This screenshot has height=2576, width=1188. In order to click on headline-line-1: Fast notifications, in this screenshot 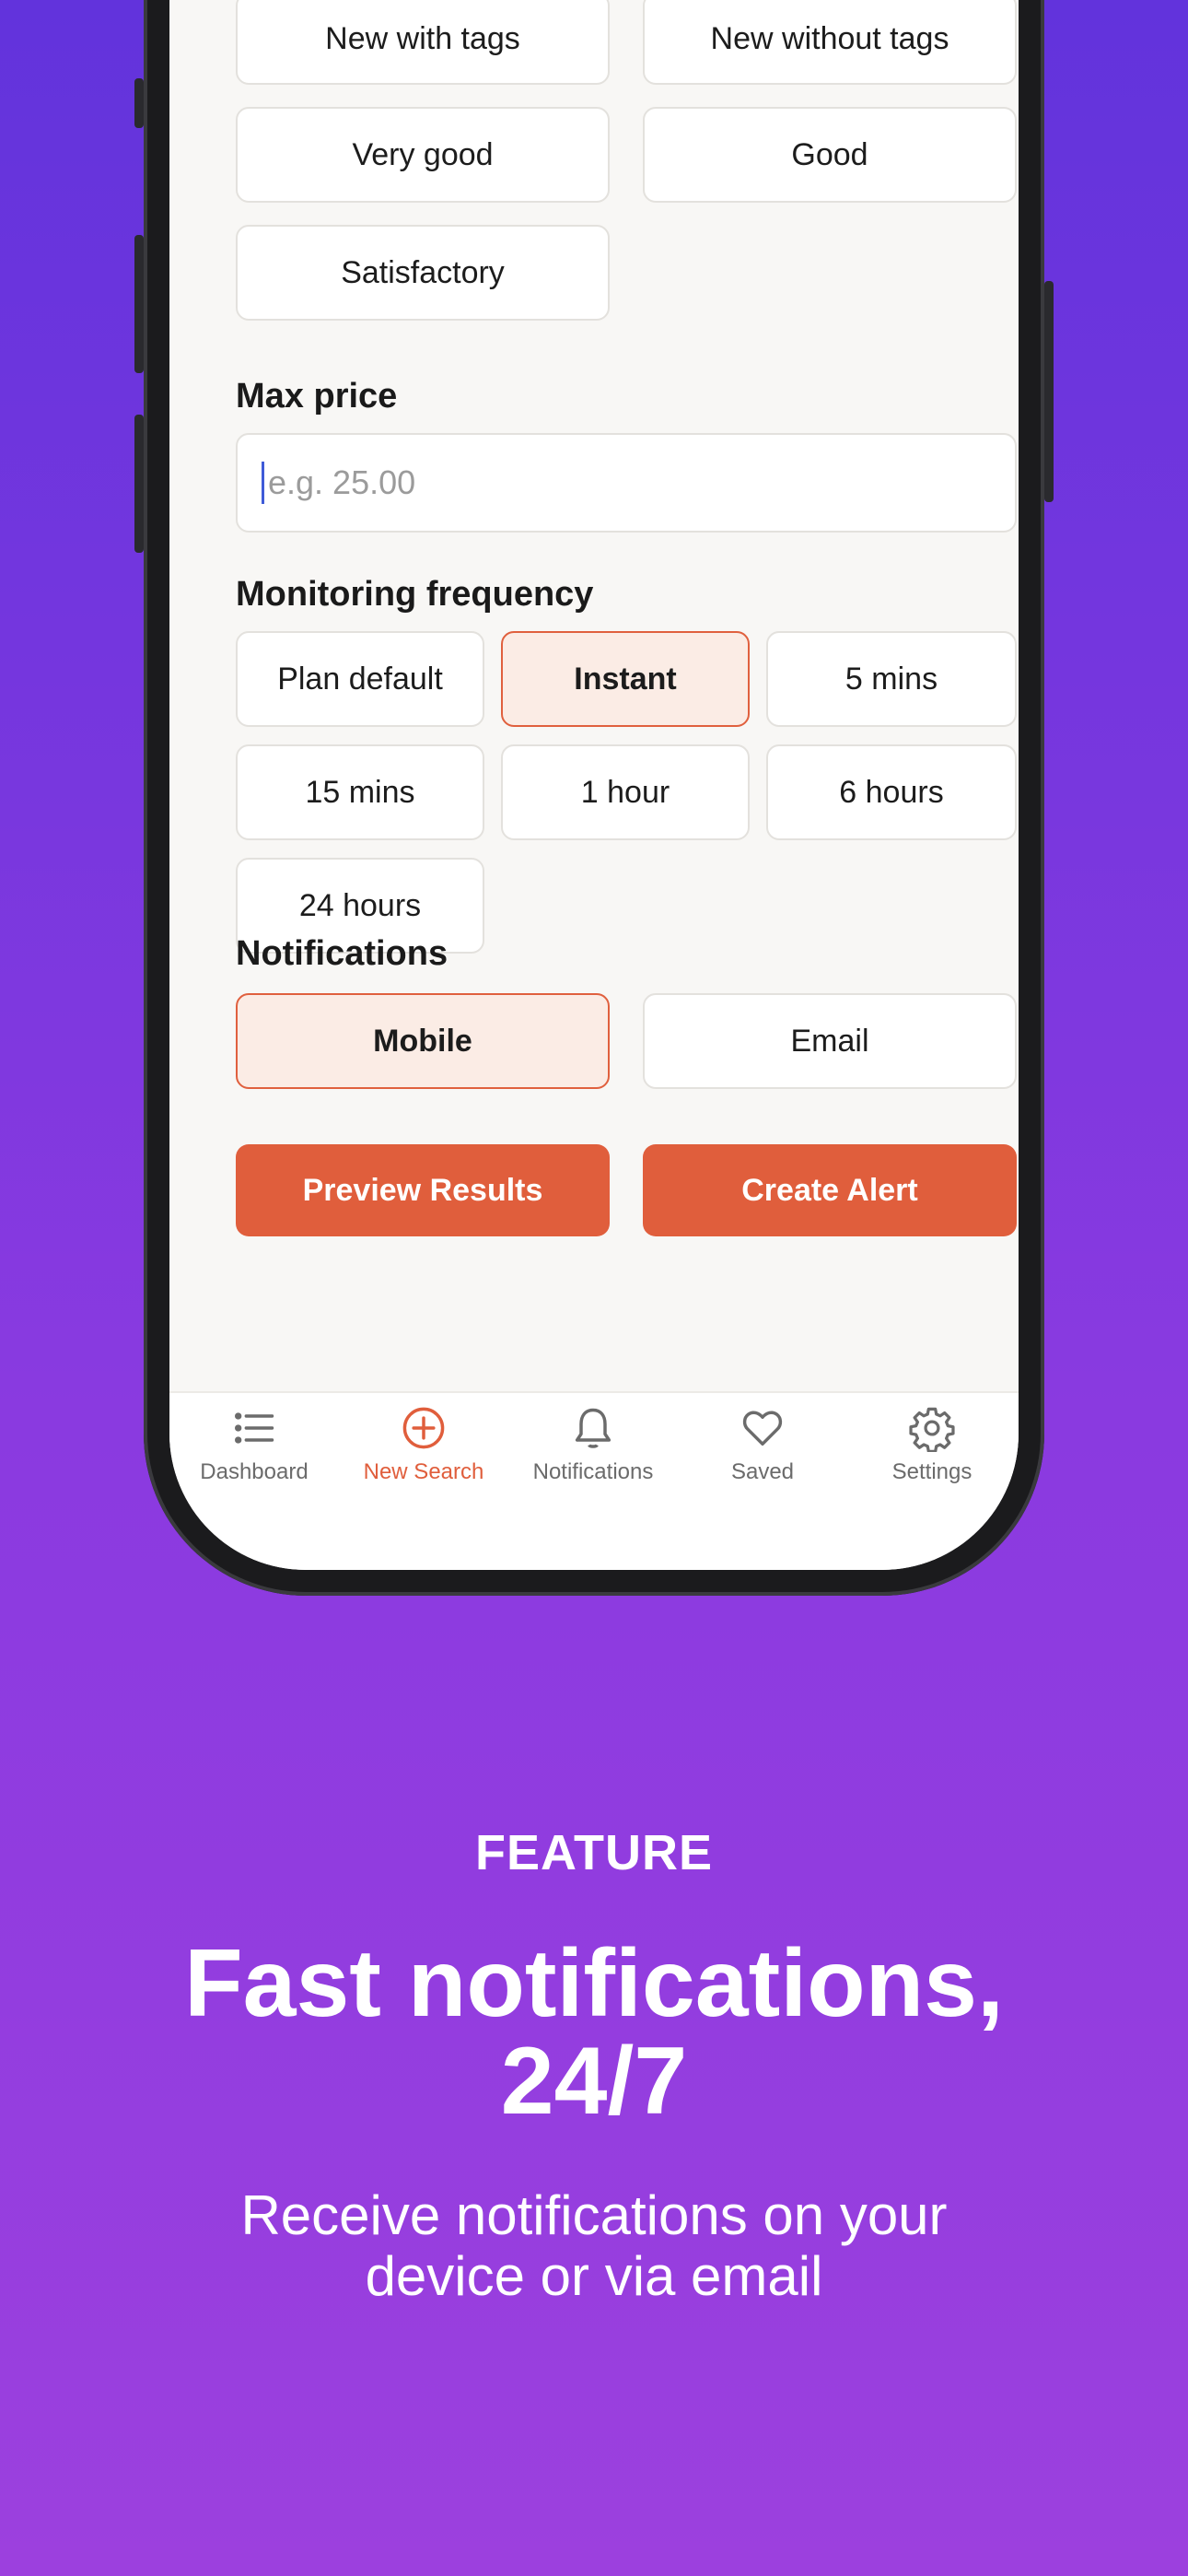, I will do `click(594, 1983)`.